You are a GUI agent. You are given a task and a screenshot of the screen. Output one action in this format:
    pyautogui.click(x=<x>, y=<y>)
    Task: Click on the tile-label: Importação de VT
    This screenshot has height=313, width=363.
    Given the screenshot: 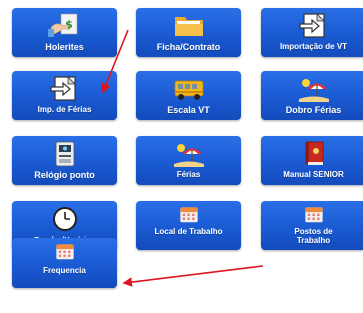 What is the action you would take?
    pyautogui.click(x=313, y=46)
    